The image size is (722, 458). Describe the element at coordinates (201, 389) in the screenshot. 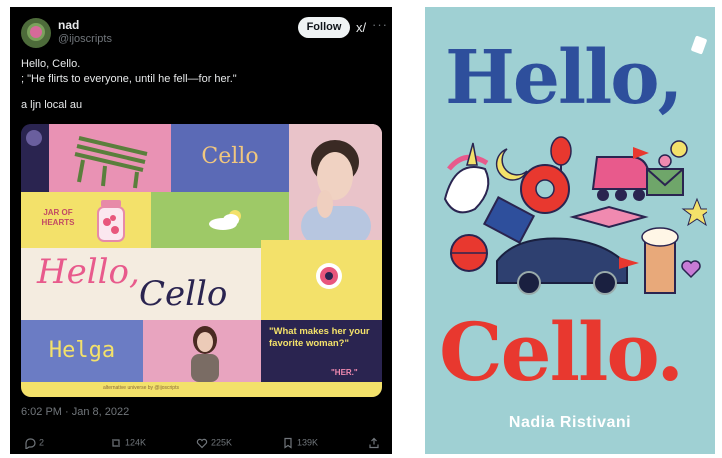

I see `credit-strip: alternative universe by @ijoscripts` at that location.